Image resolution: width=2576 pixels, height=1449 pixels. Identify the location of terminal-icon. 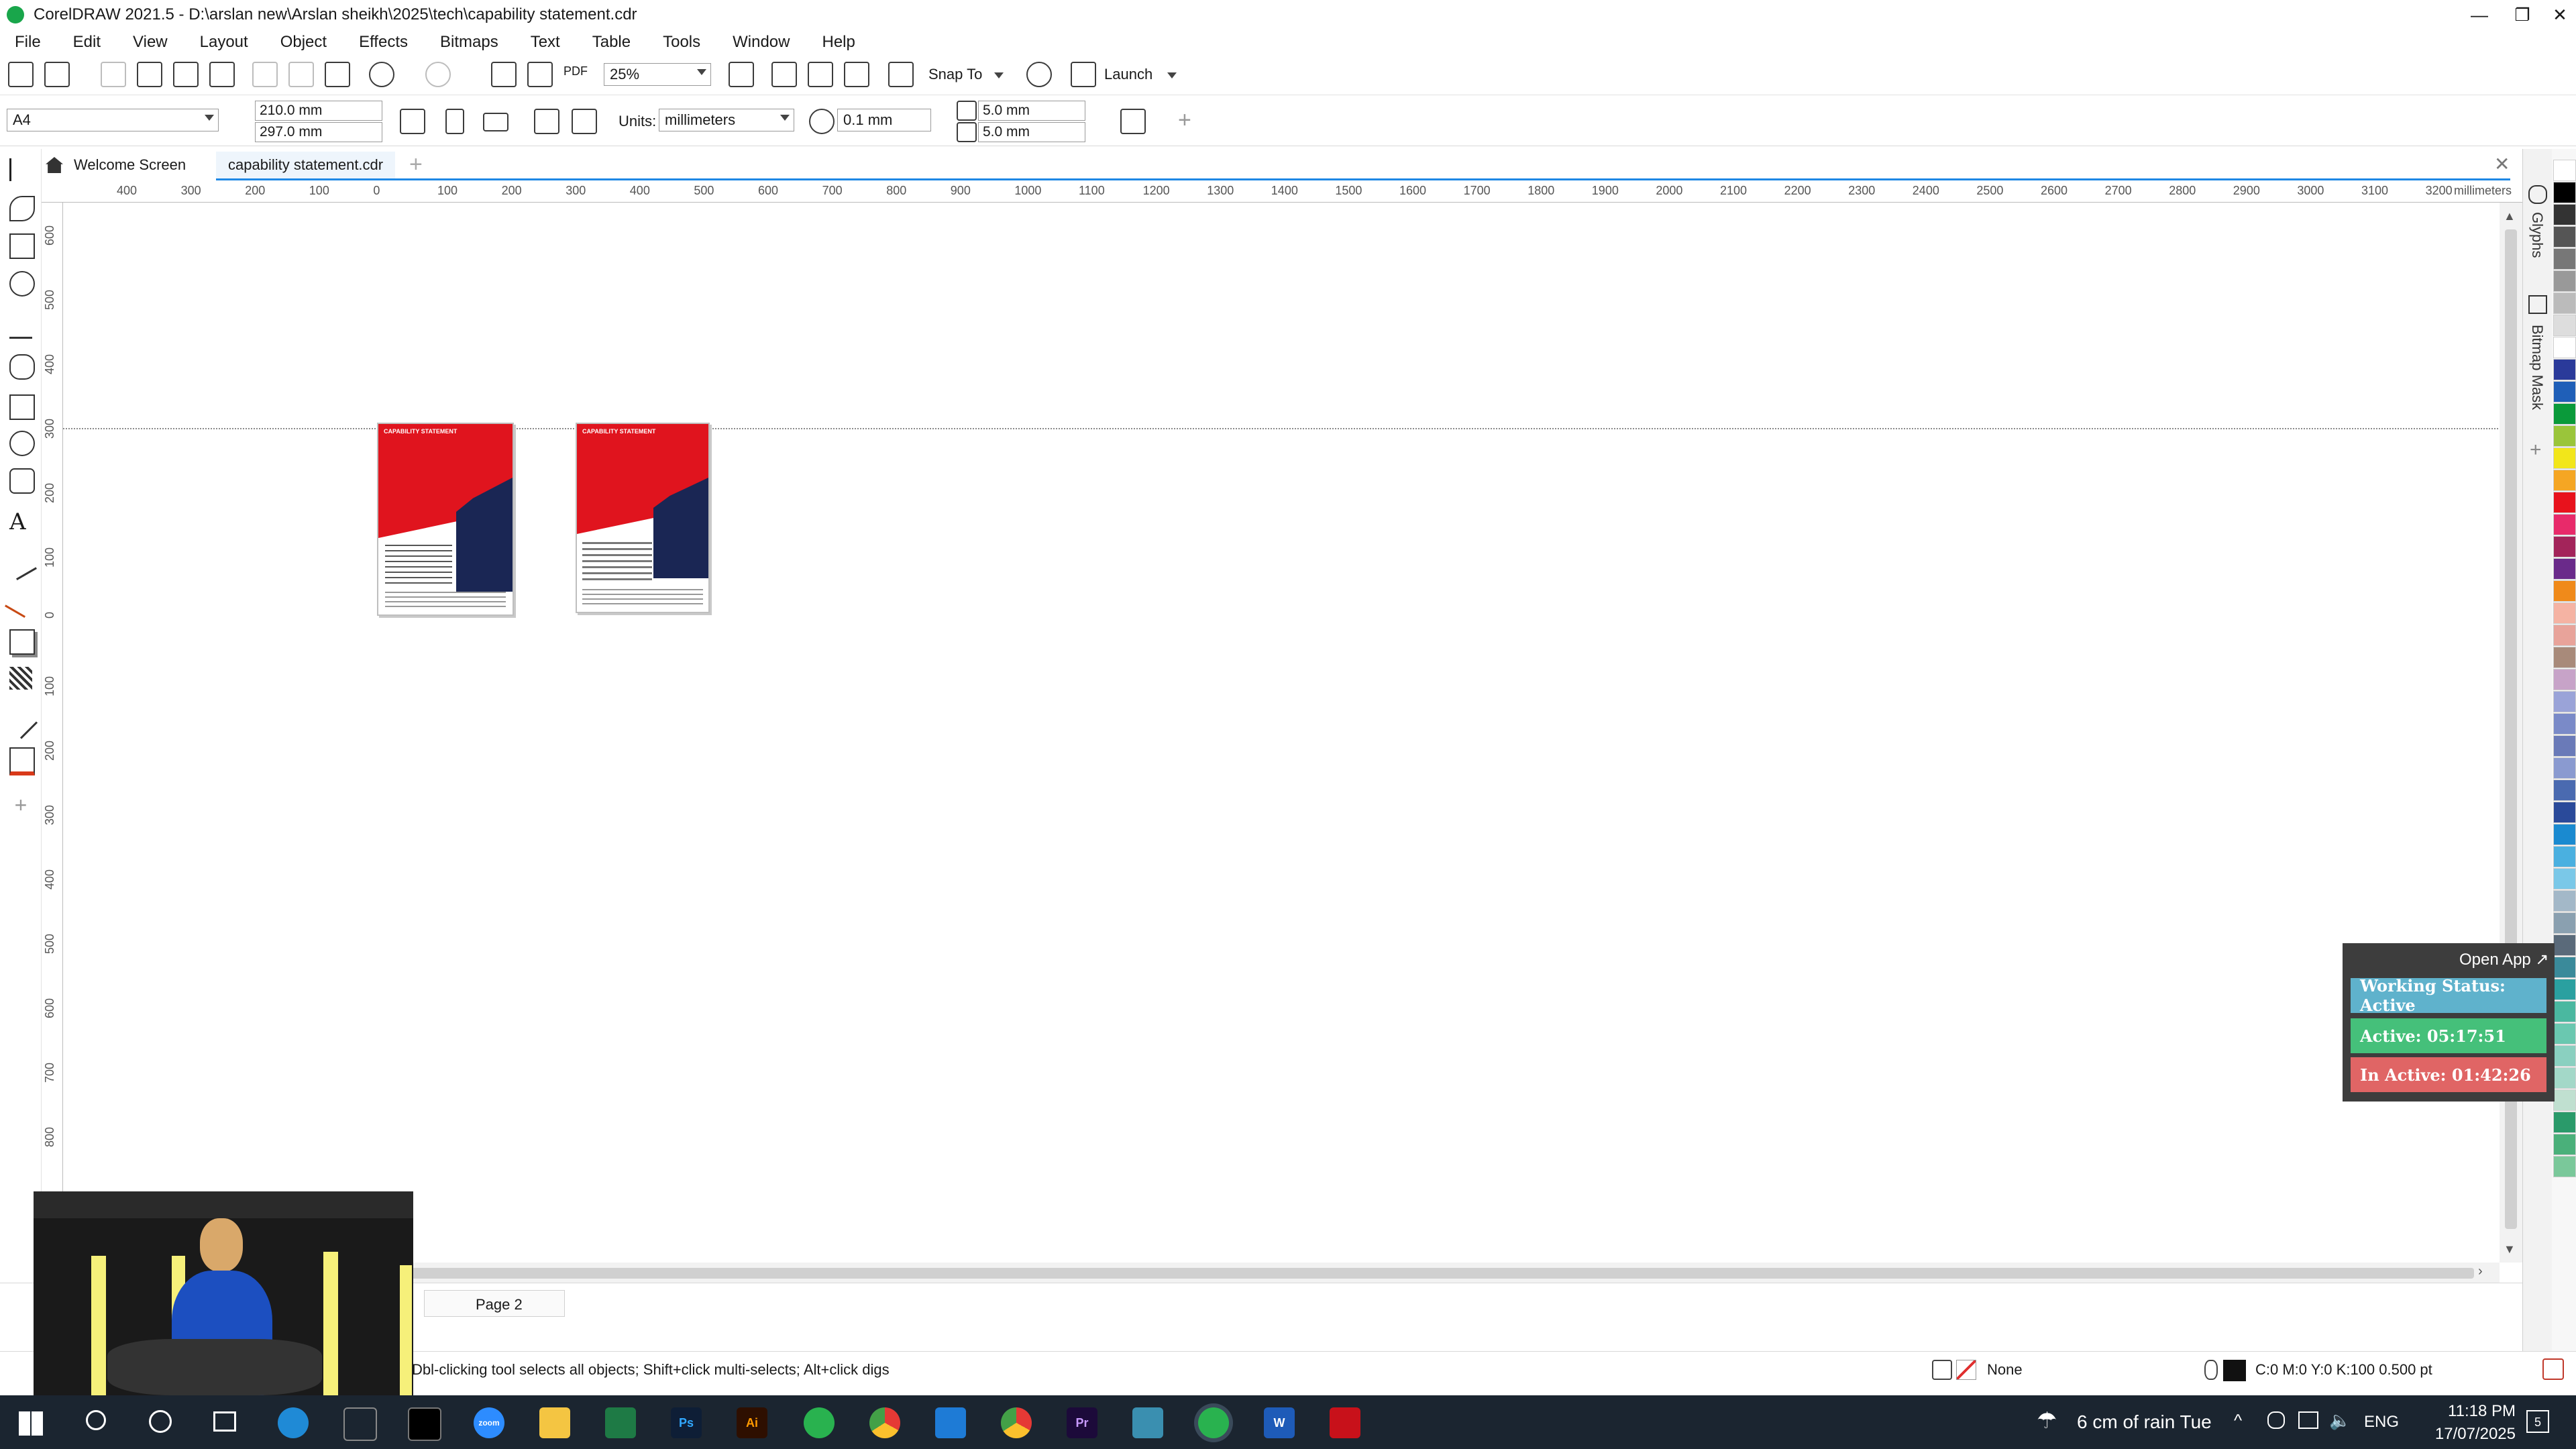
(424, 1424).